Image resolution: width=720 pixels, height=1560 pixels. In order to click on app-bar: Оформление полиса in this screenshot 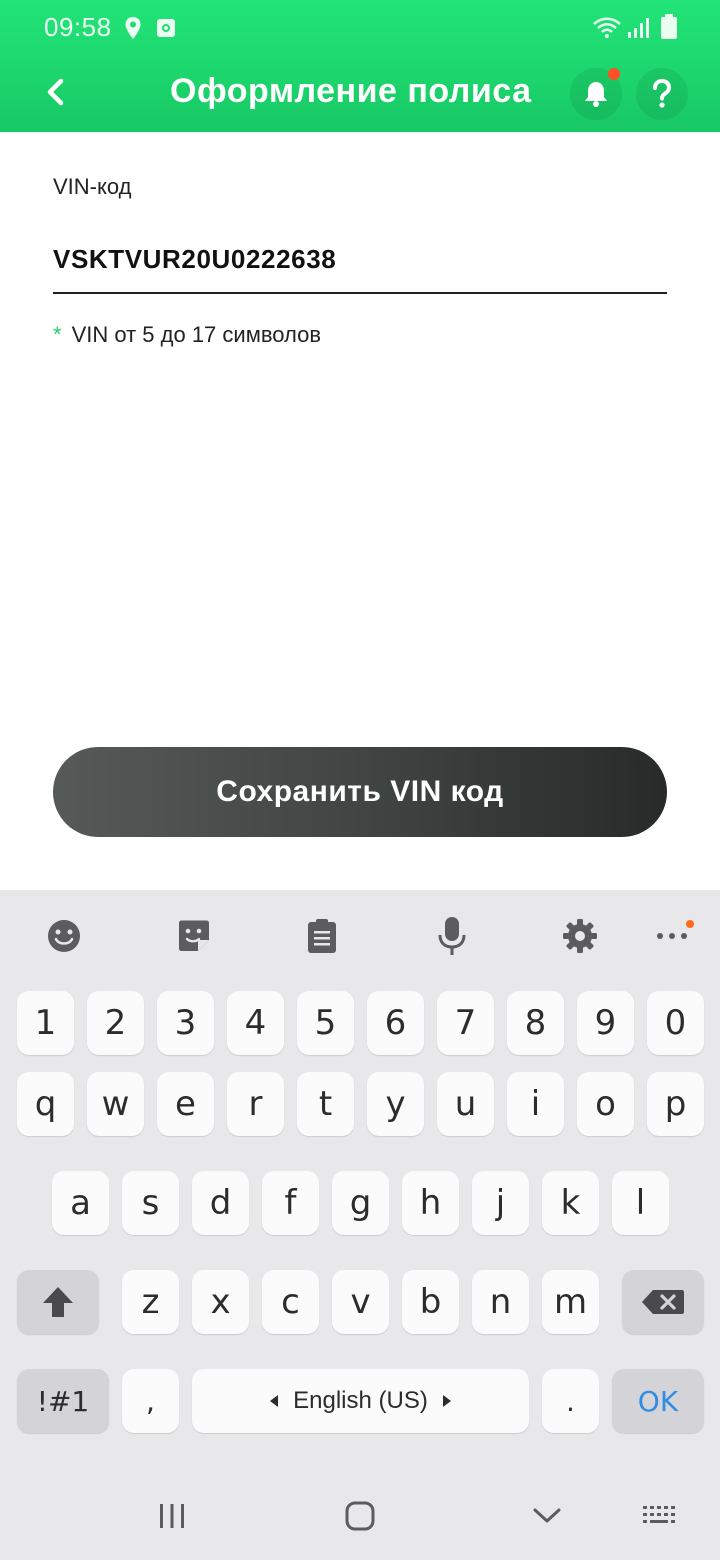, I will do `click(360, 94)`.